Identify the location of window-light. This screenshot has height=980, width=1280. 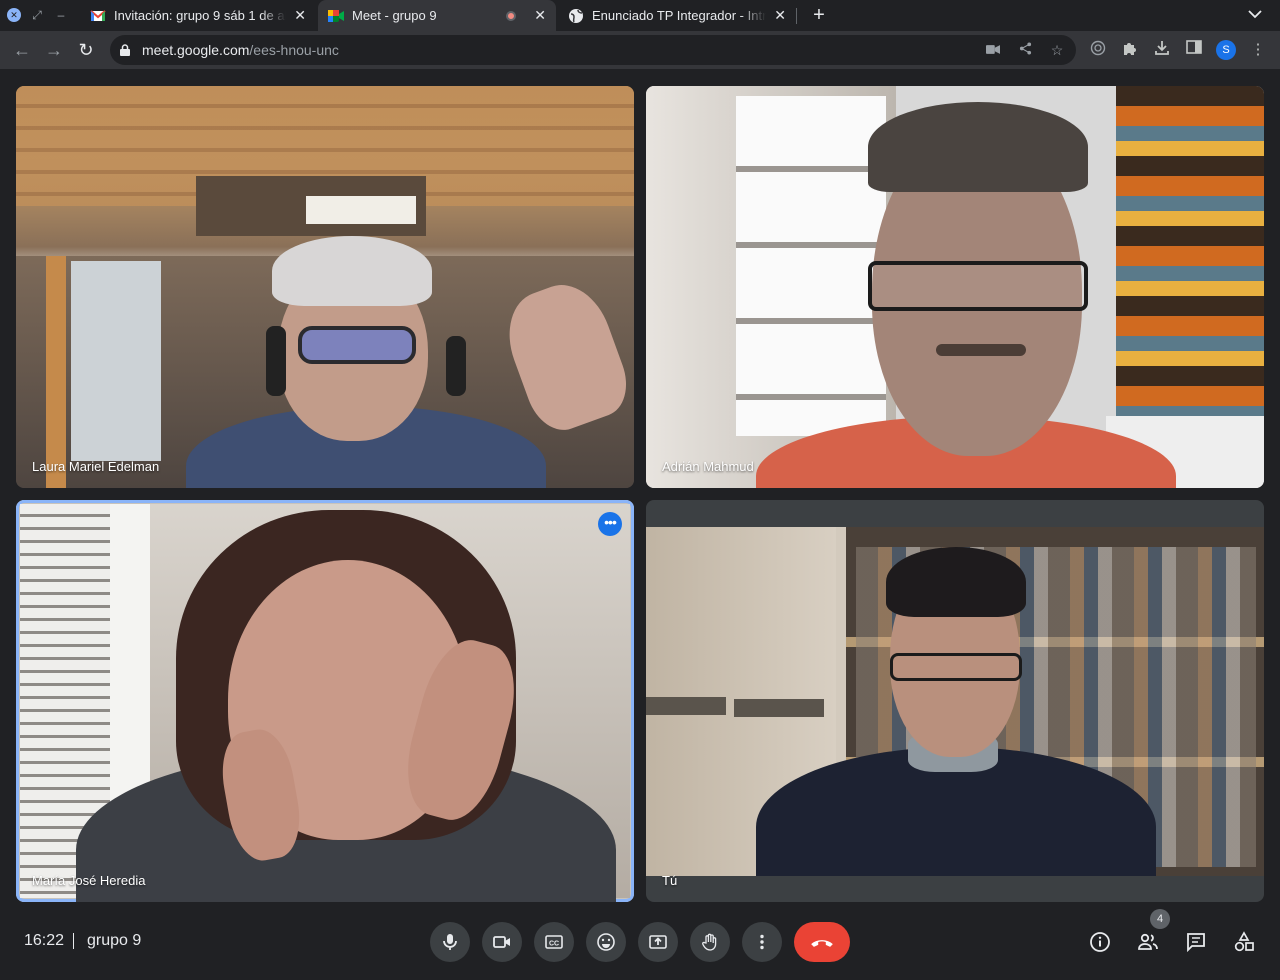
(361, 210).